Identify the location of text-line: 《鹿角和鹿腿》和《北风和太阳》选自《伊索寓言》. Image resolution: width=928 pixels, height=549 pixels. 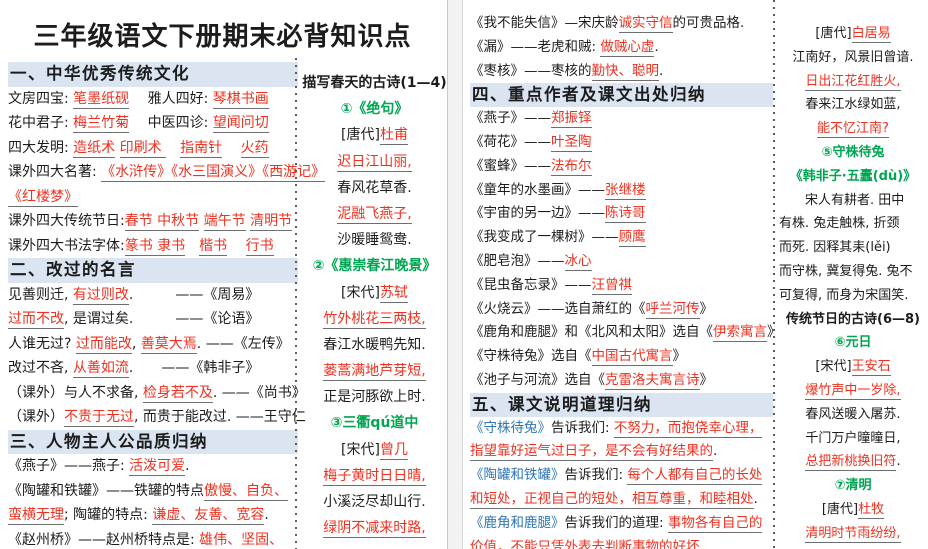
(625, 333).